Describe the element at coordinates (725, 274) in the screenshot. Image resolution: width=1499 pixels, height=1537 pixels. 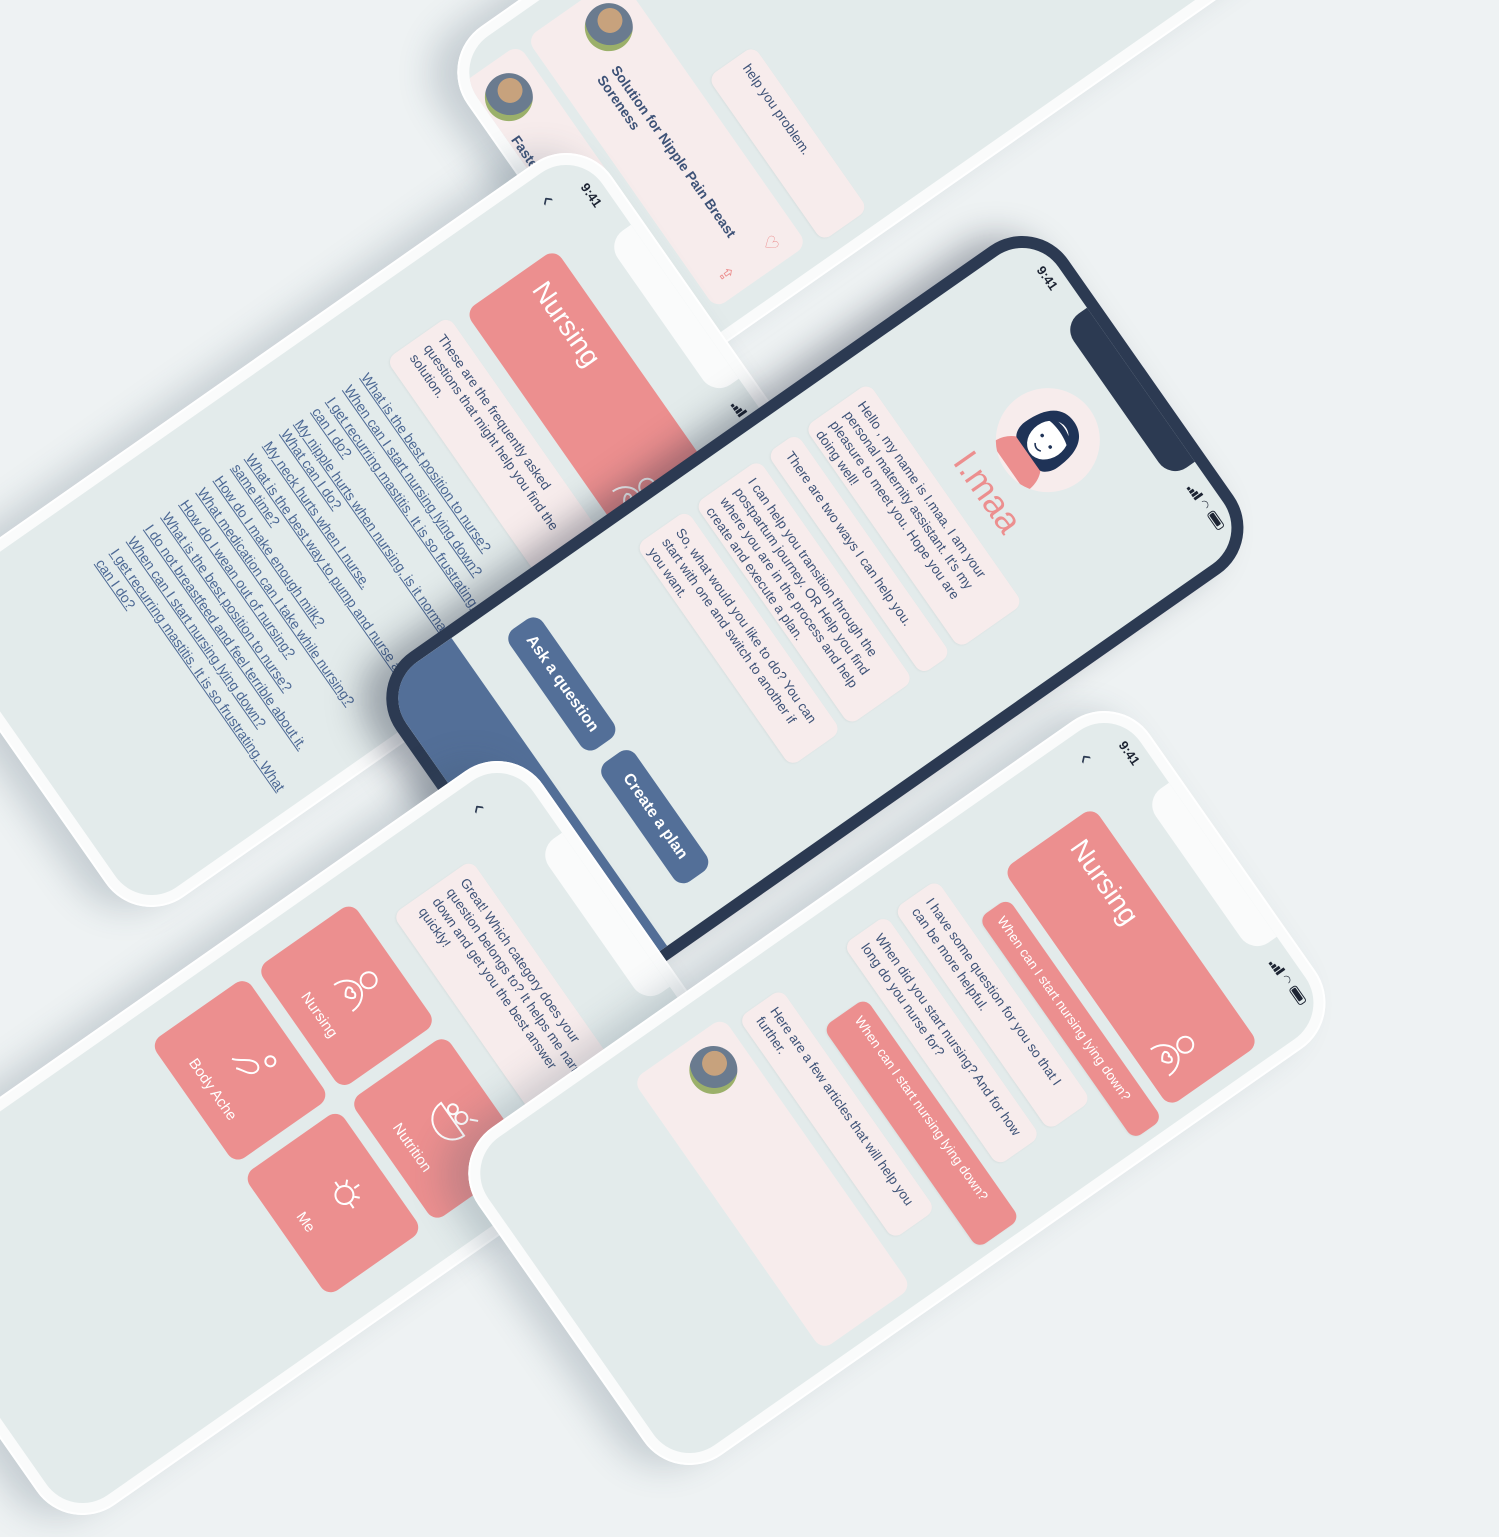
I see `share-icon: ⇪` at that location.